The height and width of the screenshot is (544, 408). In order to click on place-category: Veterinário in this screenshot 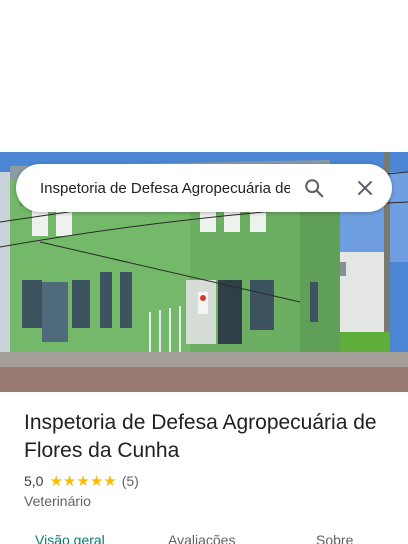, I will do `click(57, 501)`.